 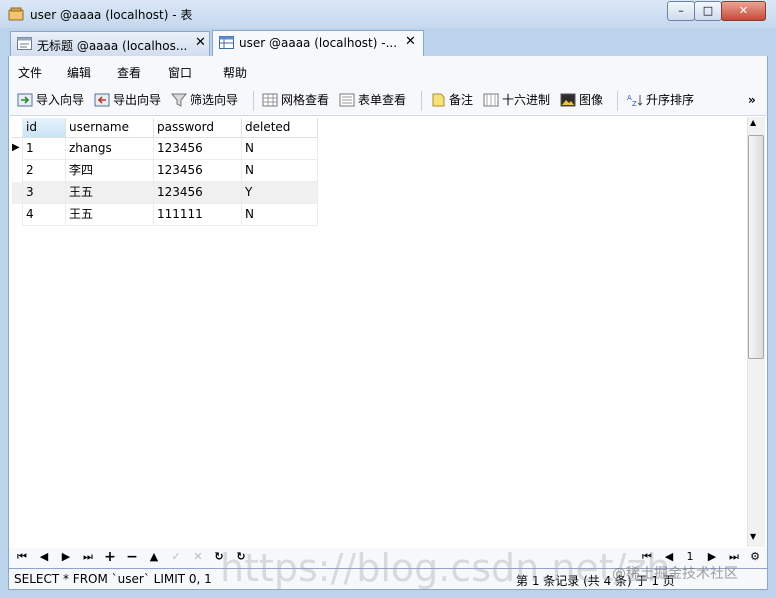 I want to click on menu-view: 查看, so click(x=129, y=72).